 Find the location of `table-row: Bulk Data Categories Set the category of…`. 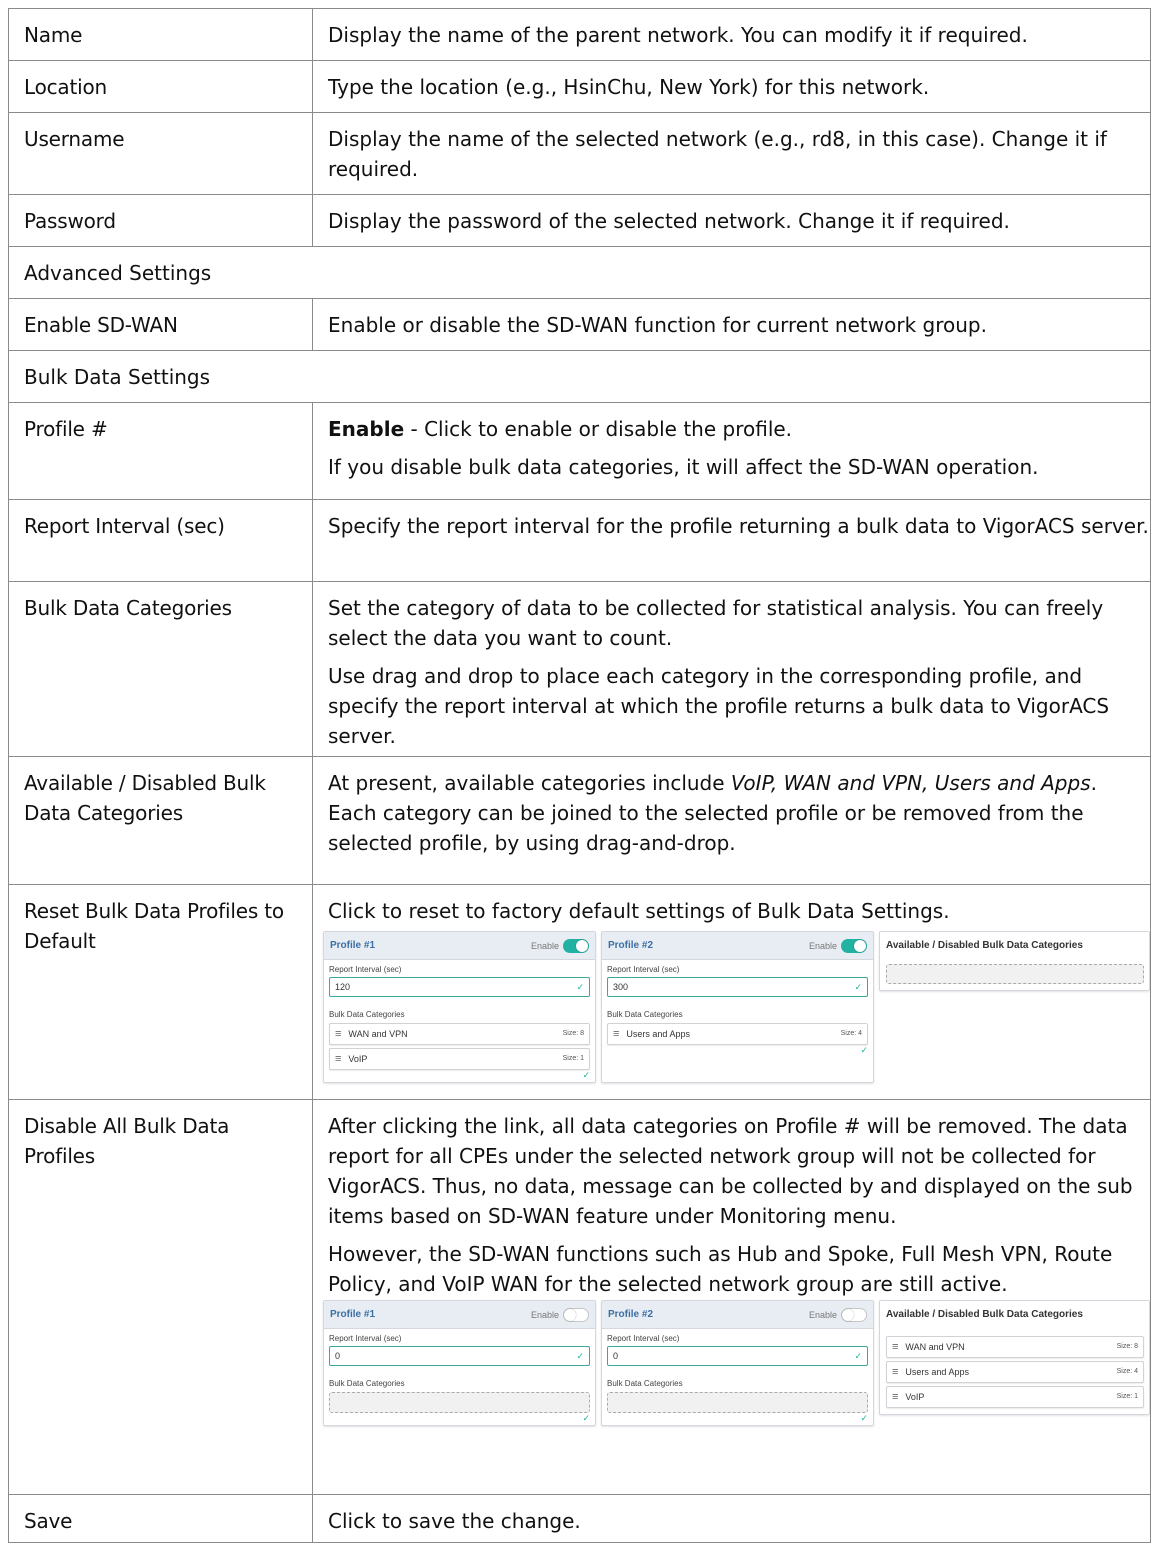

table-row: Bulk Data Categories Set the category of… is located at coordinates (579, 669).